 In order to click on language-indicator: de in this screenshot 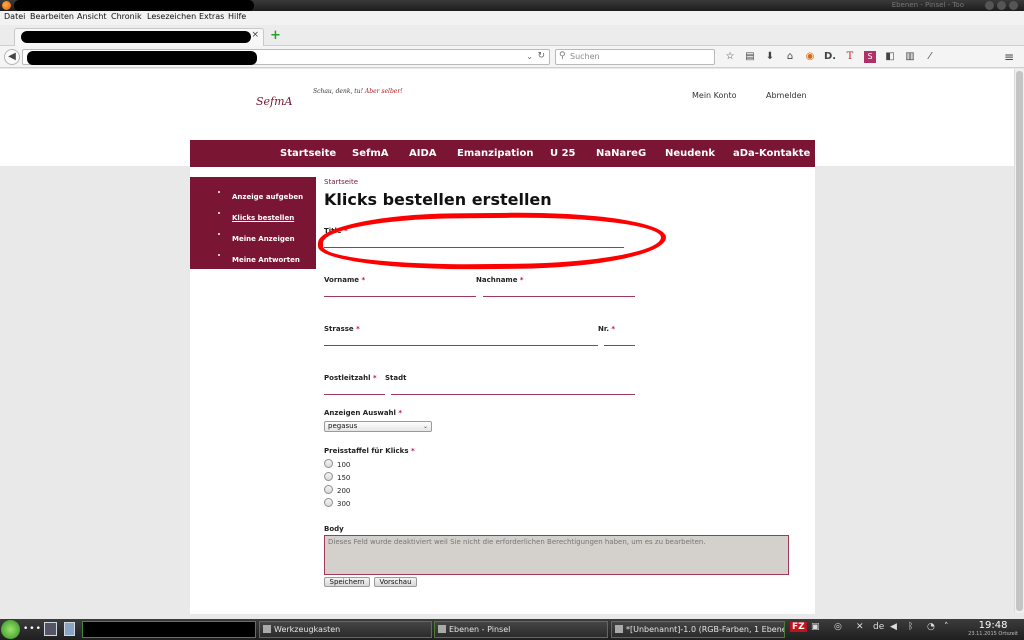, I will do `click(878, 627)`.